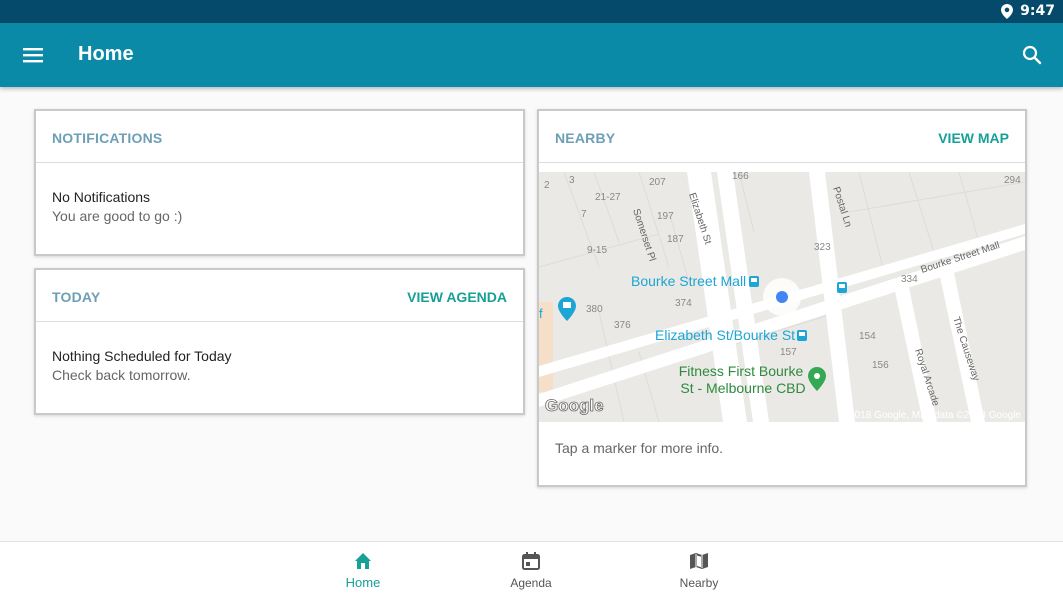 This screenshot has height=597, width=1063. I want to click on map-number: 334, so click(909, 279).